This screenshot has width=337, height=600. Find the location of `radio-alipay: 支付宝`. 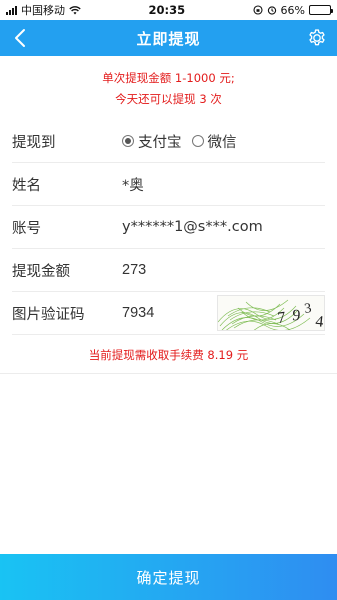

radio-alipay: 支付宝 is located at coordinates (152, 141).